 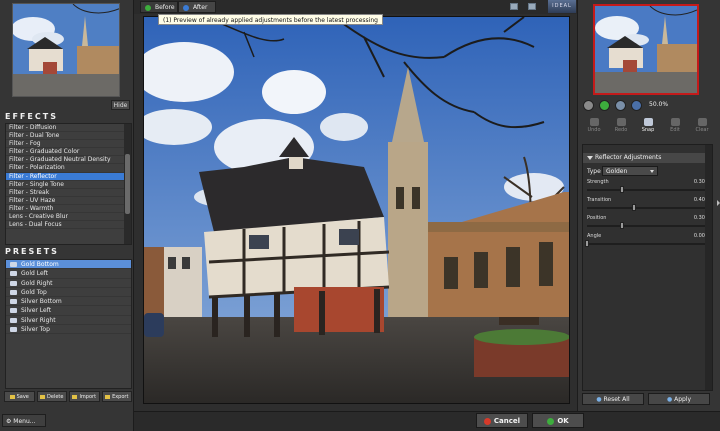 I want to click on preset-item: Silver Top, so click(x=68, y=330).